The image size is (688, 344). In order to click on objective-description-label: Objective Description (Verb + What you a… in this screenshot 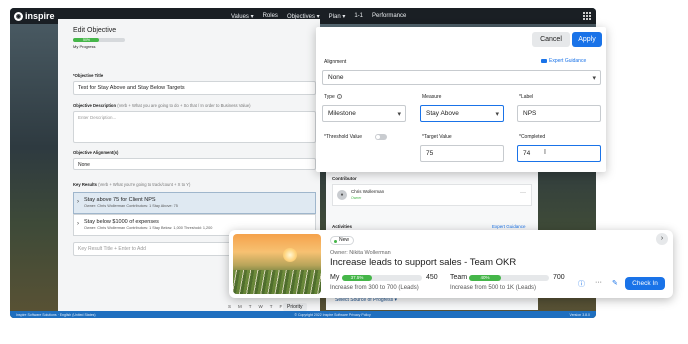, I will do `click(162, 105)`.